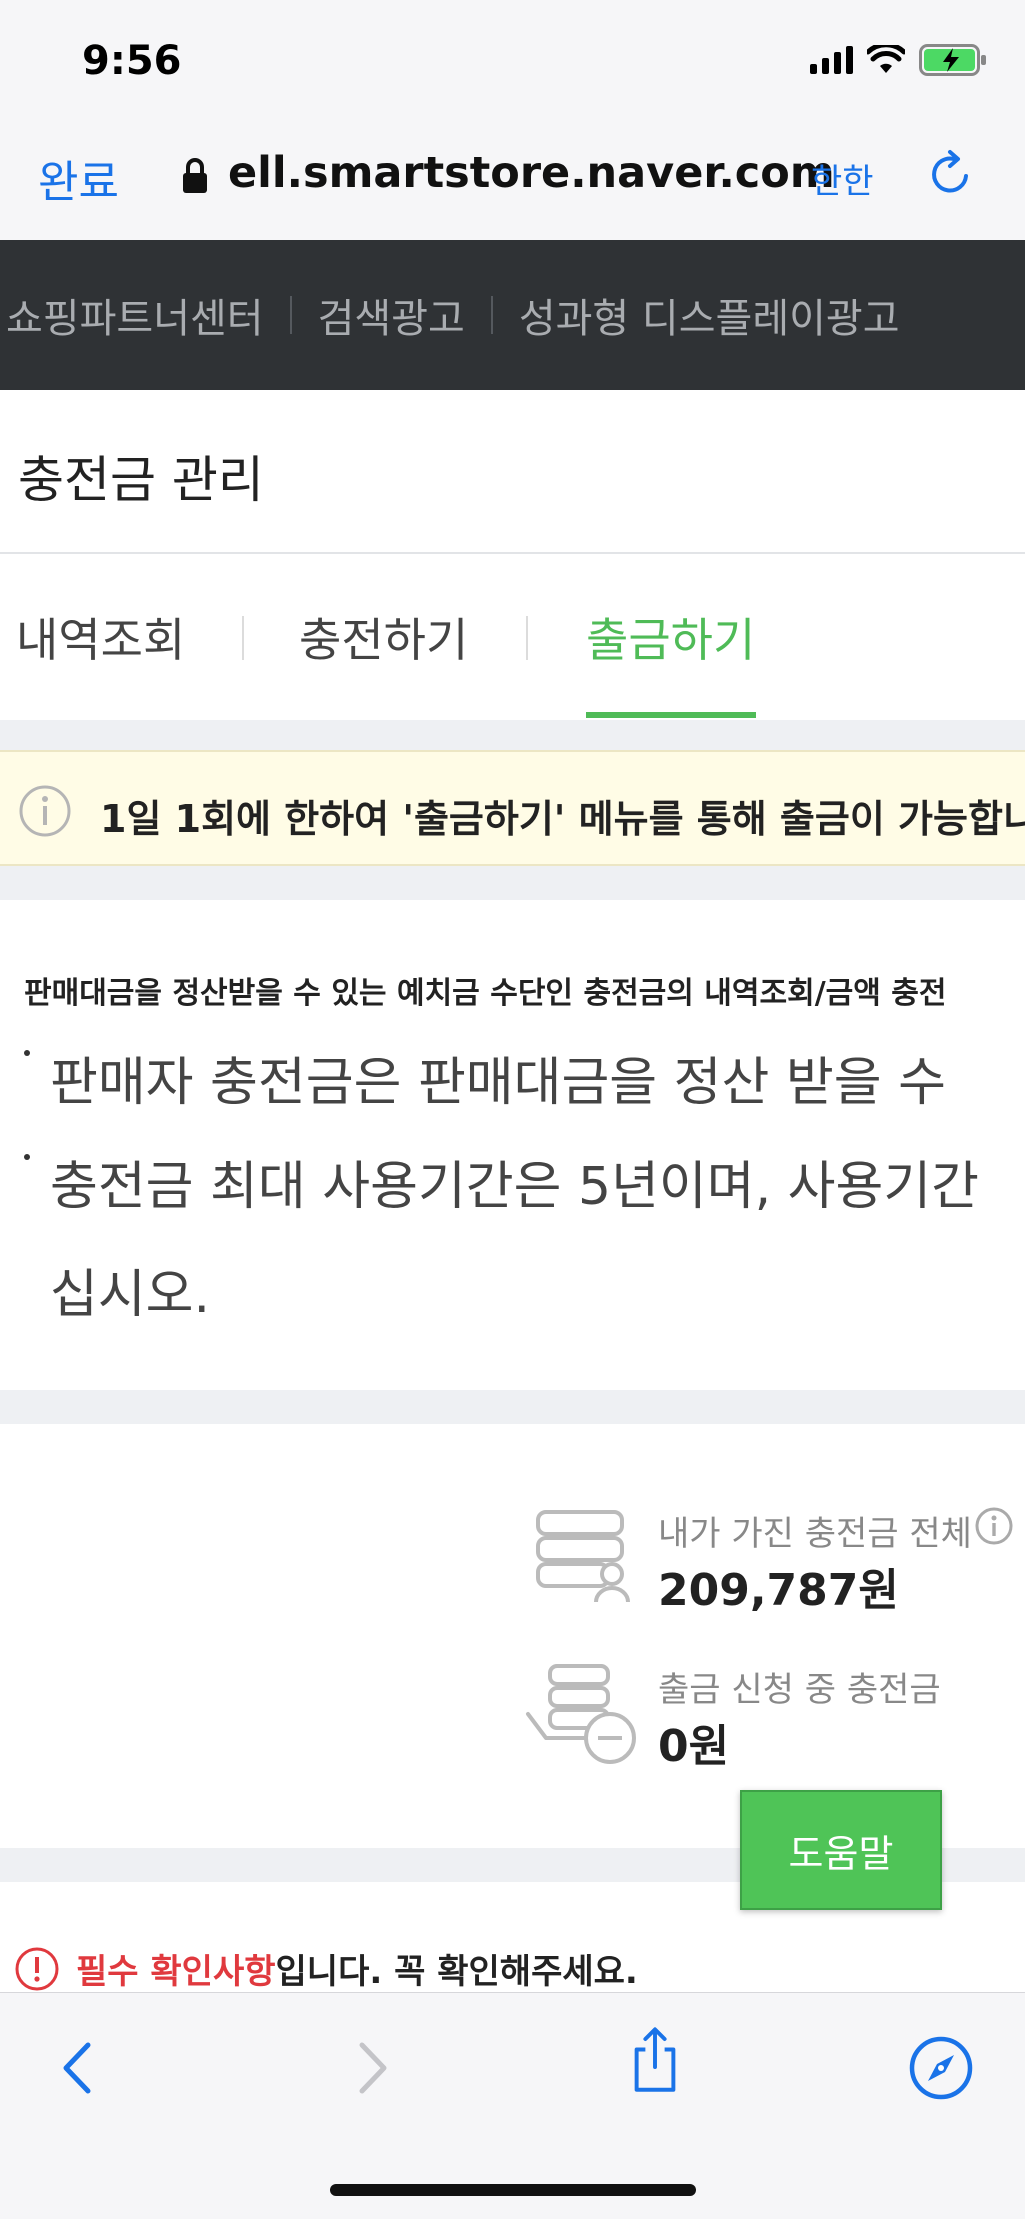  Describe the element at coordinates (391, 315) in the screenshot. I see `nav-item-search-ads: 검색광고` at that location.